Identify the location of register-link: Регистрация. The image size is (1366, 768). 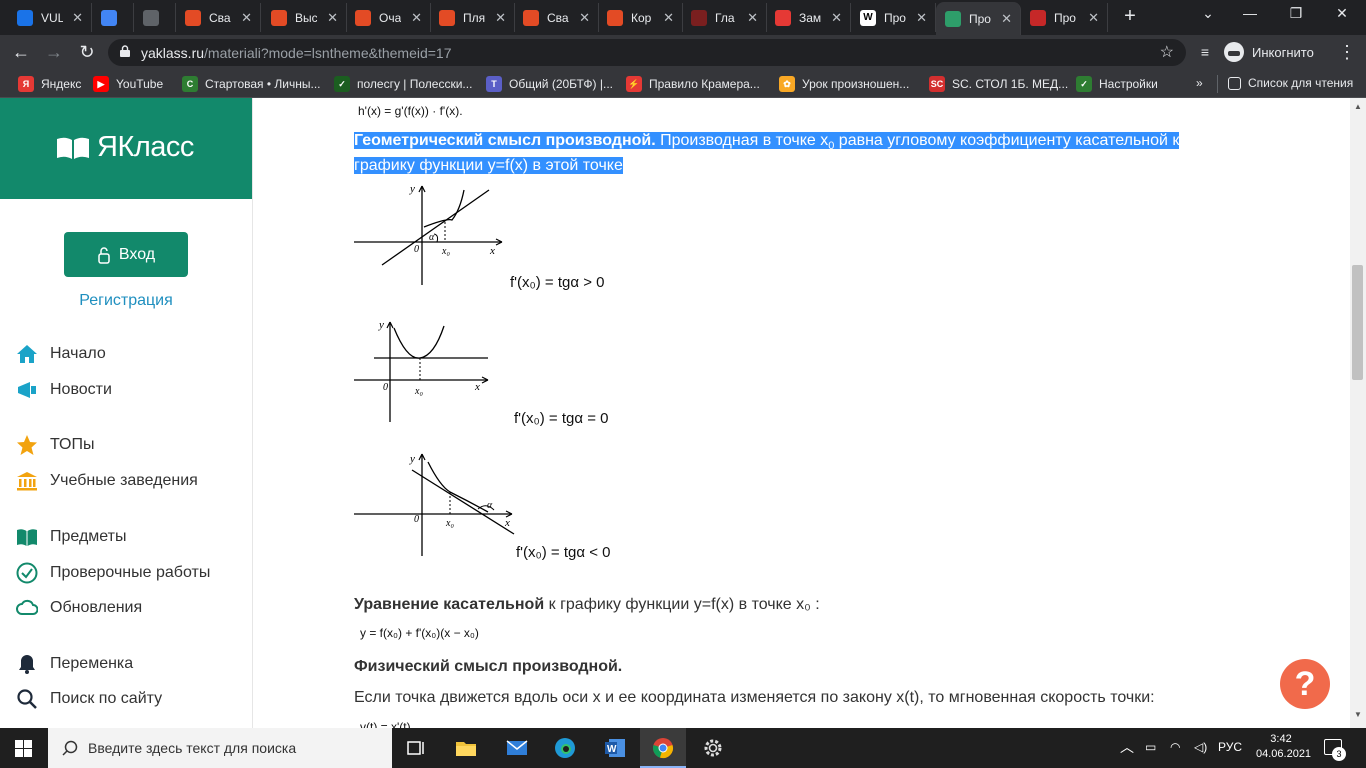
(126, 301).